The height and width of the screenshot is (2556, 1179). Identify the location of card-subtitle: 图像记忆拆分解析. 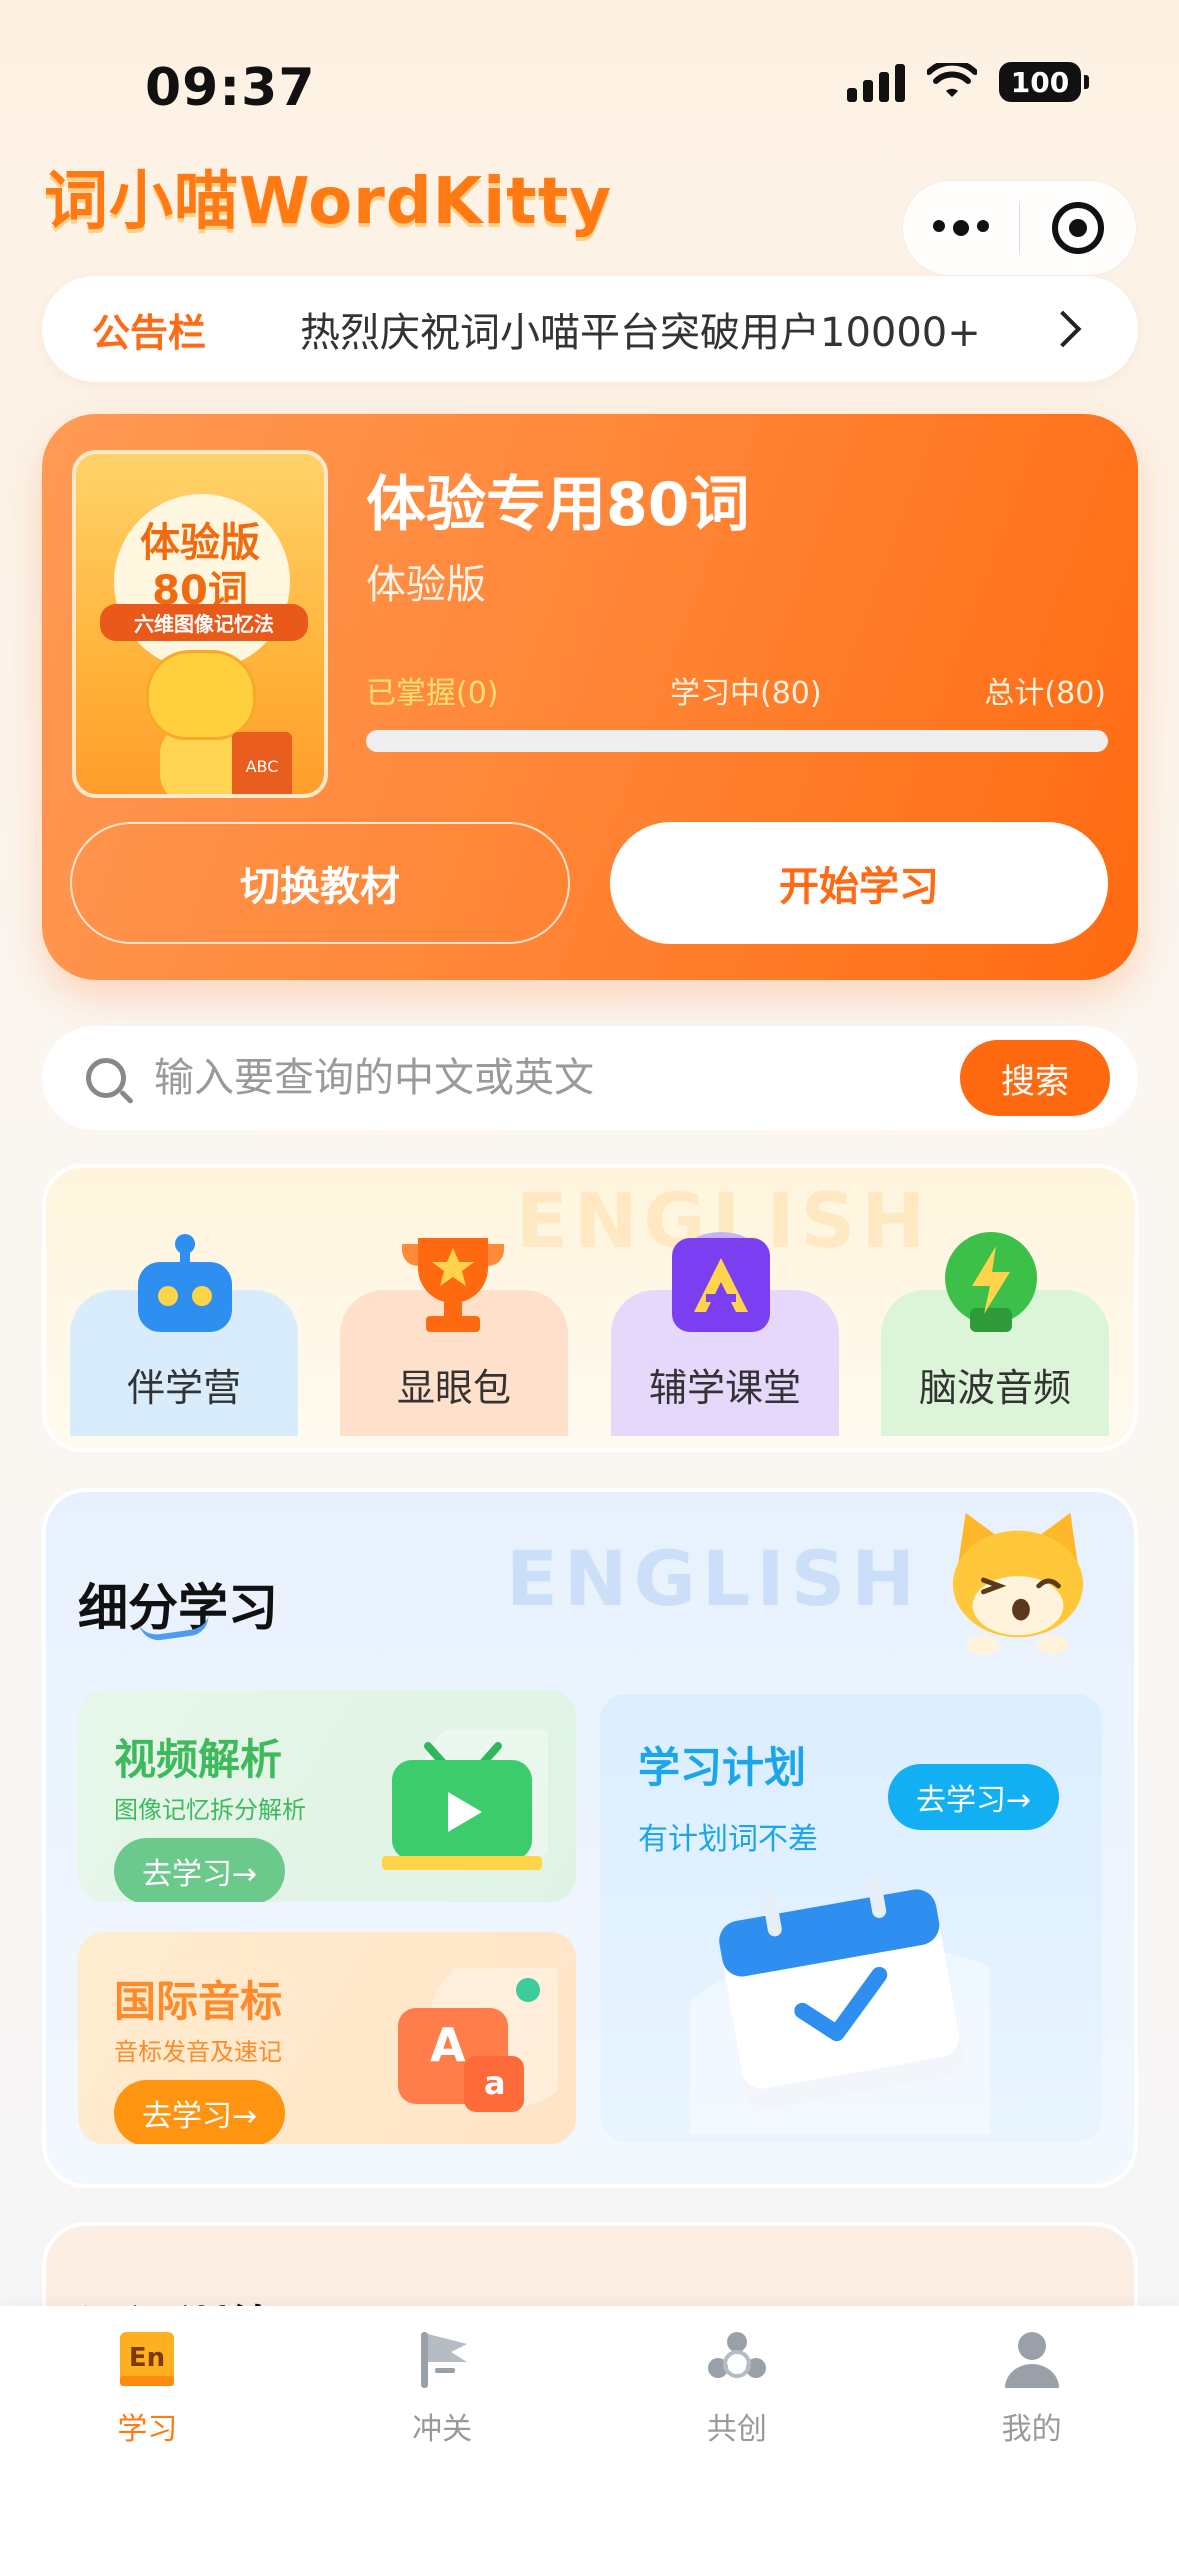
(210, 1810).